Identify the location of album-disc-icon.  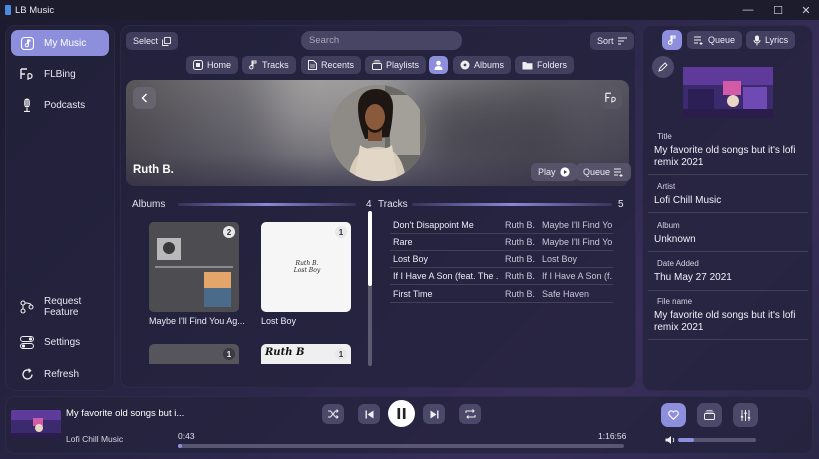
(465, 65).